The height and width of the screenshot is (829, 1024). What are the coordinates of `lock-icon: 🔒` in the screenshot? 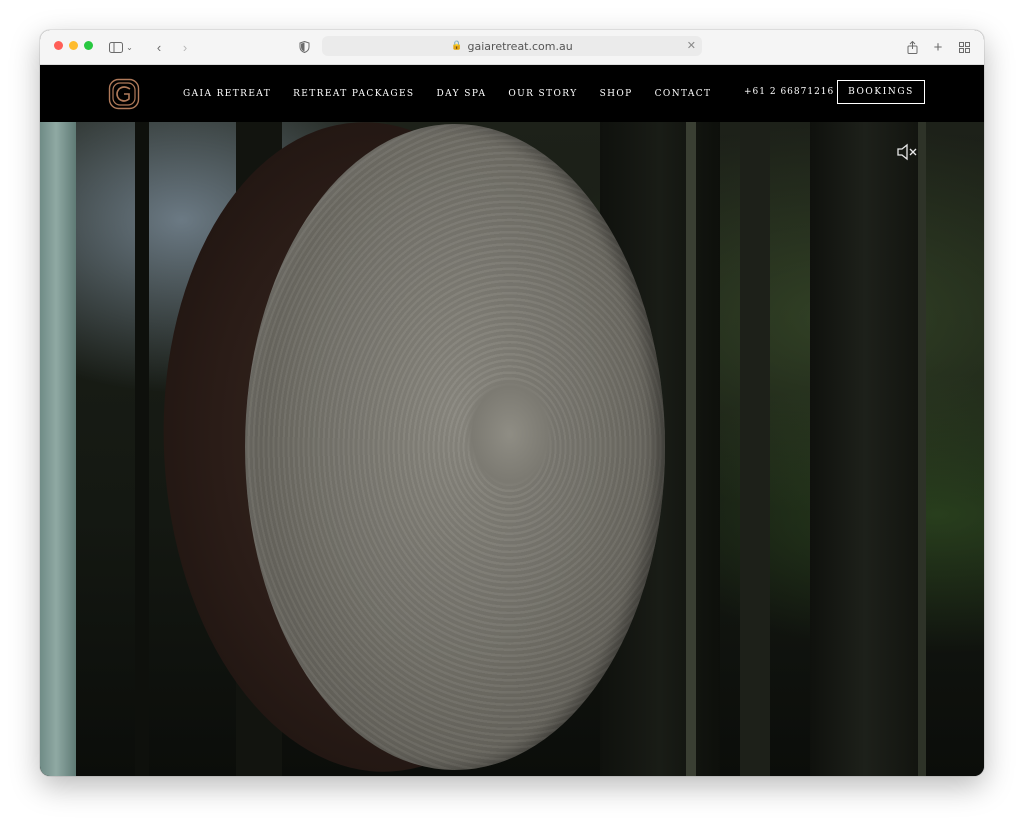 It's located at (457, 46).